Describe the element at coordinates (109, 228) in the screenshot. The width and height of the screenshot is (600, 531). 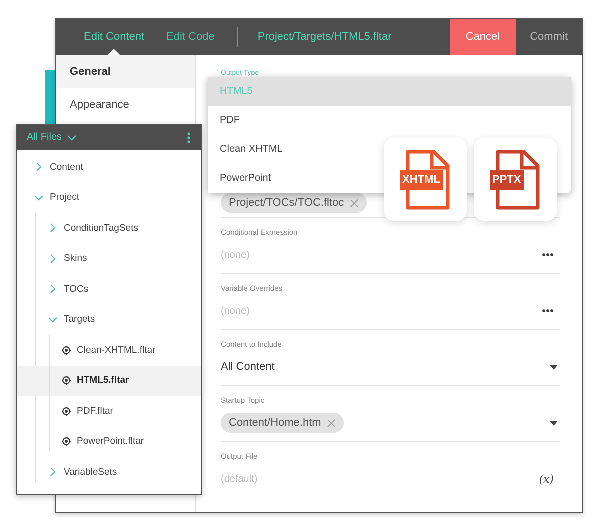
I see `tree-item: ConditionTagSets` at that location.